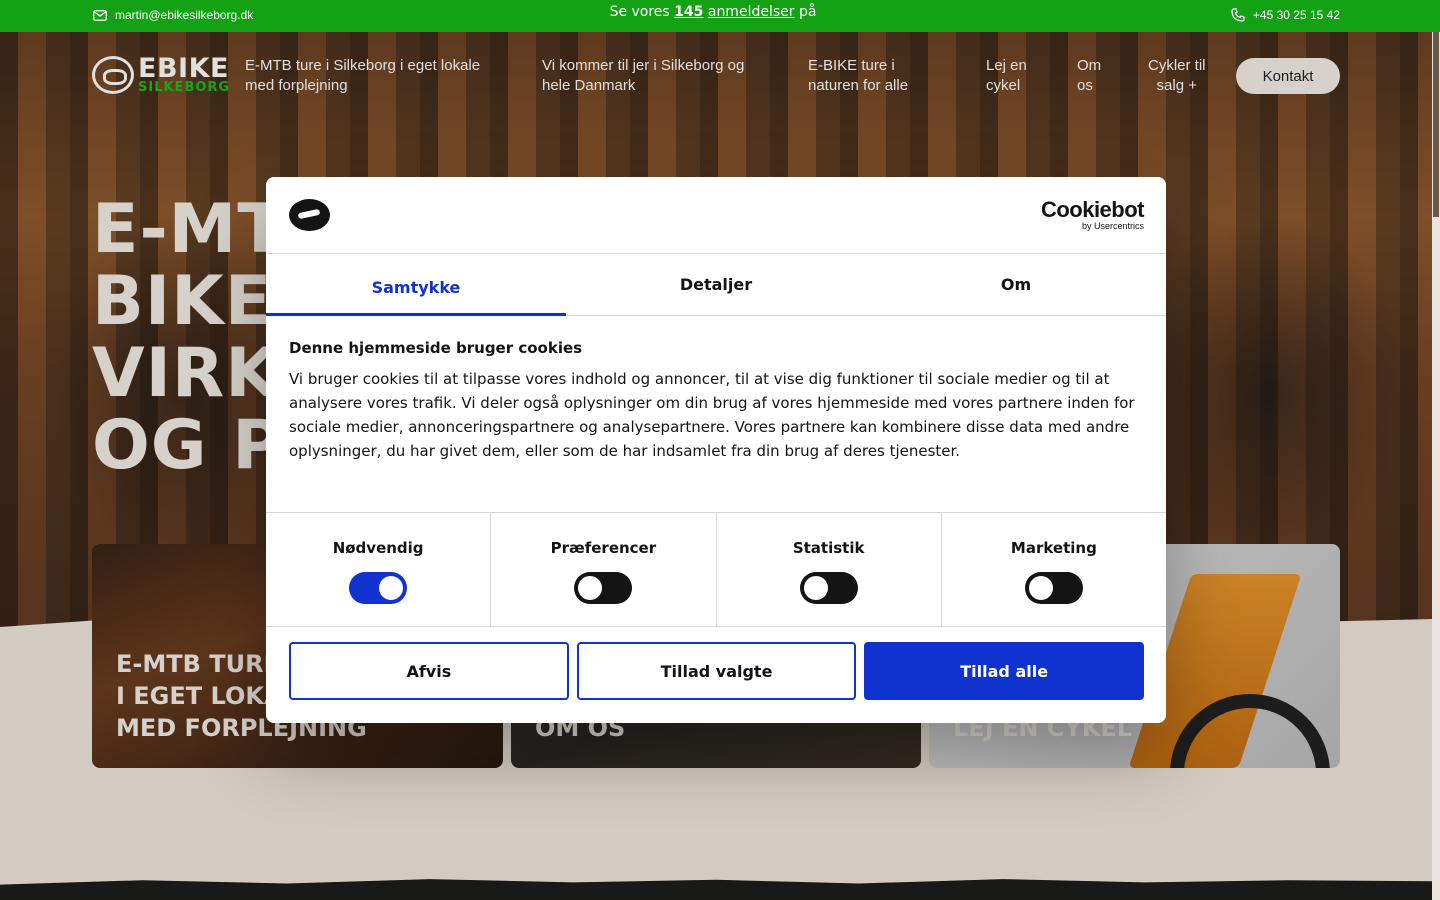 This screenshot has height=900, width=1440. Describe the element at coordinates (828, 548) in the screenshot. I see `consent-label: Statistik` at that location.